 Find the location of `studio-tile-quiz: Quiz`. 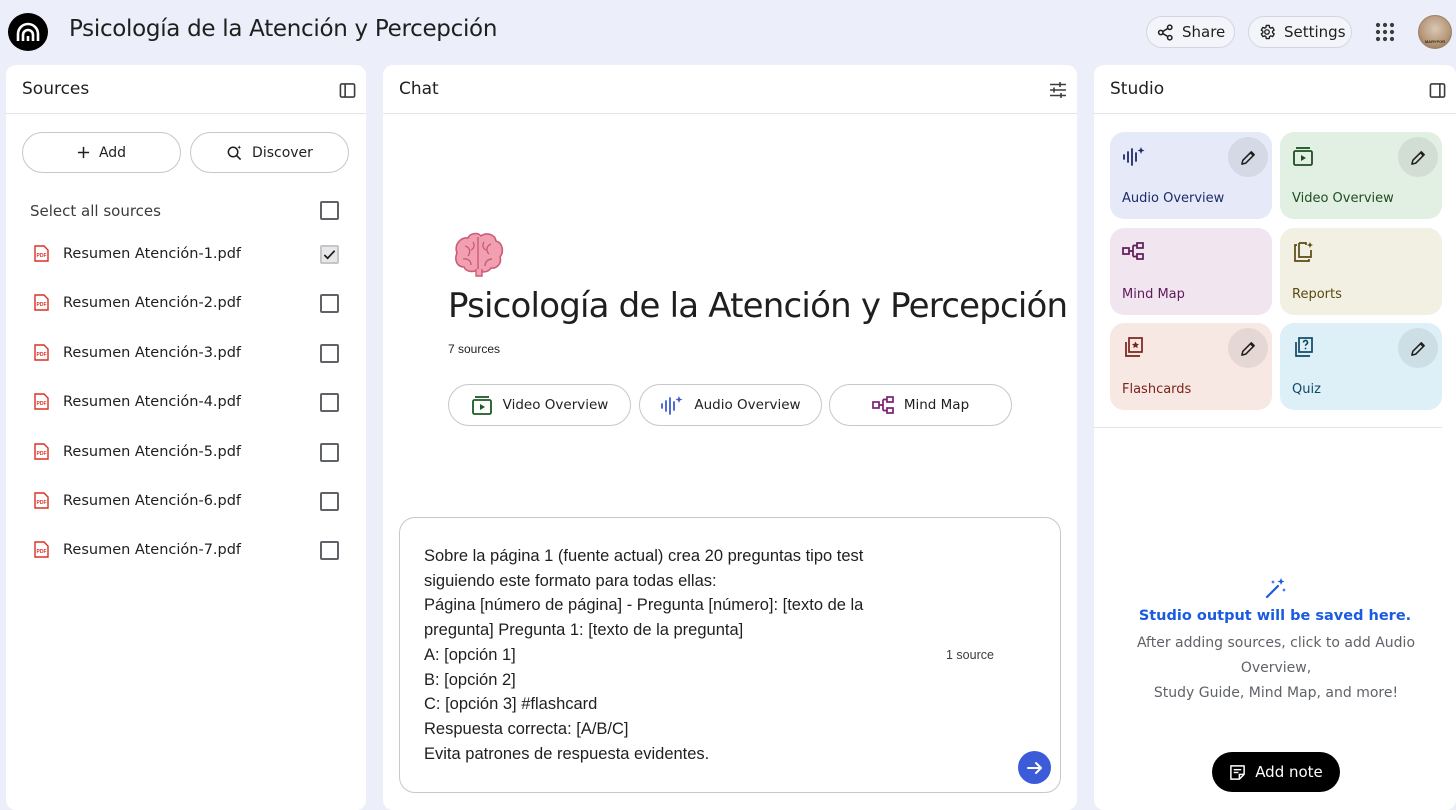

studio-tile-quiz: Quiz is located at coordinates (1361, 366).